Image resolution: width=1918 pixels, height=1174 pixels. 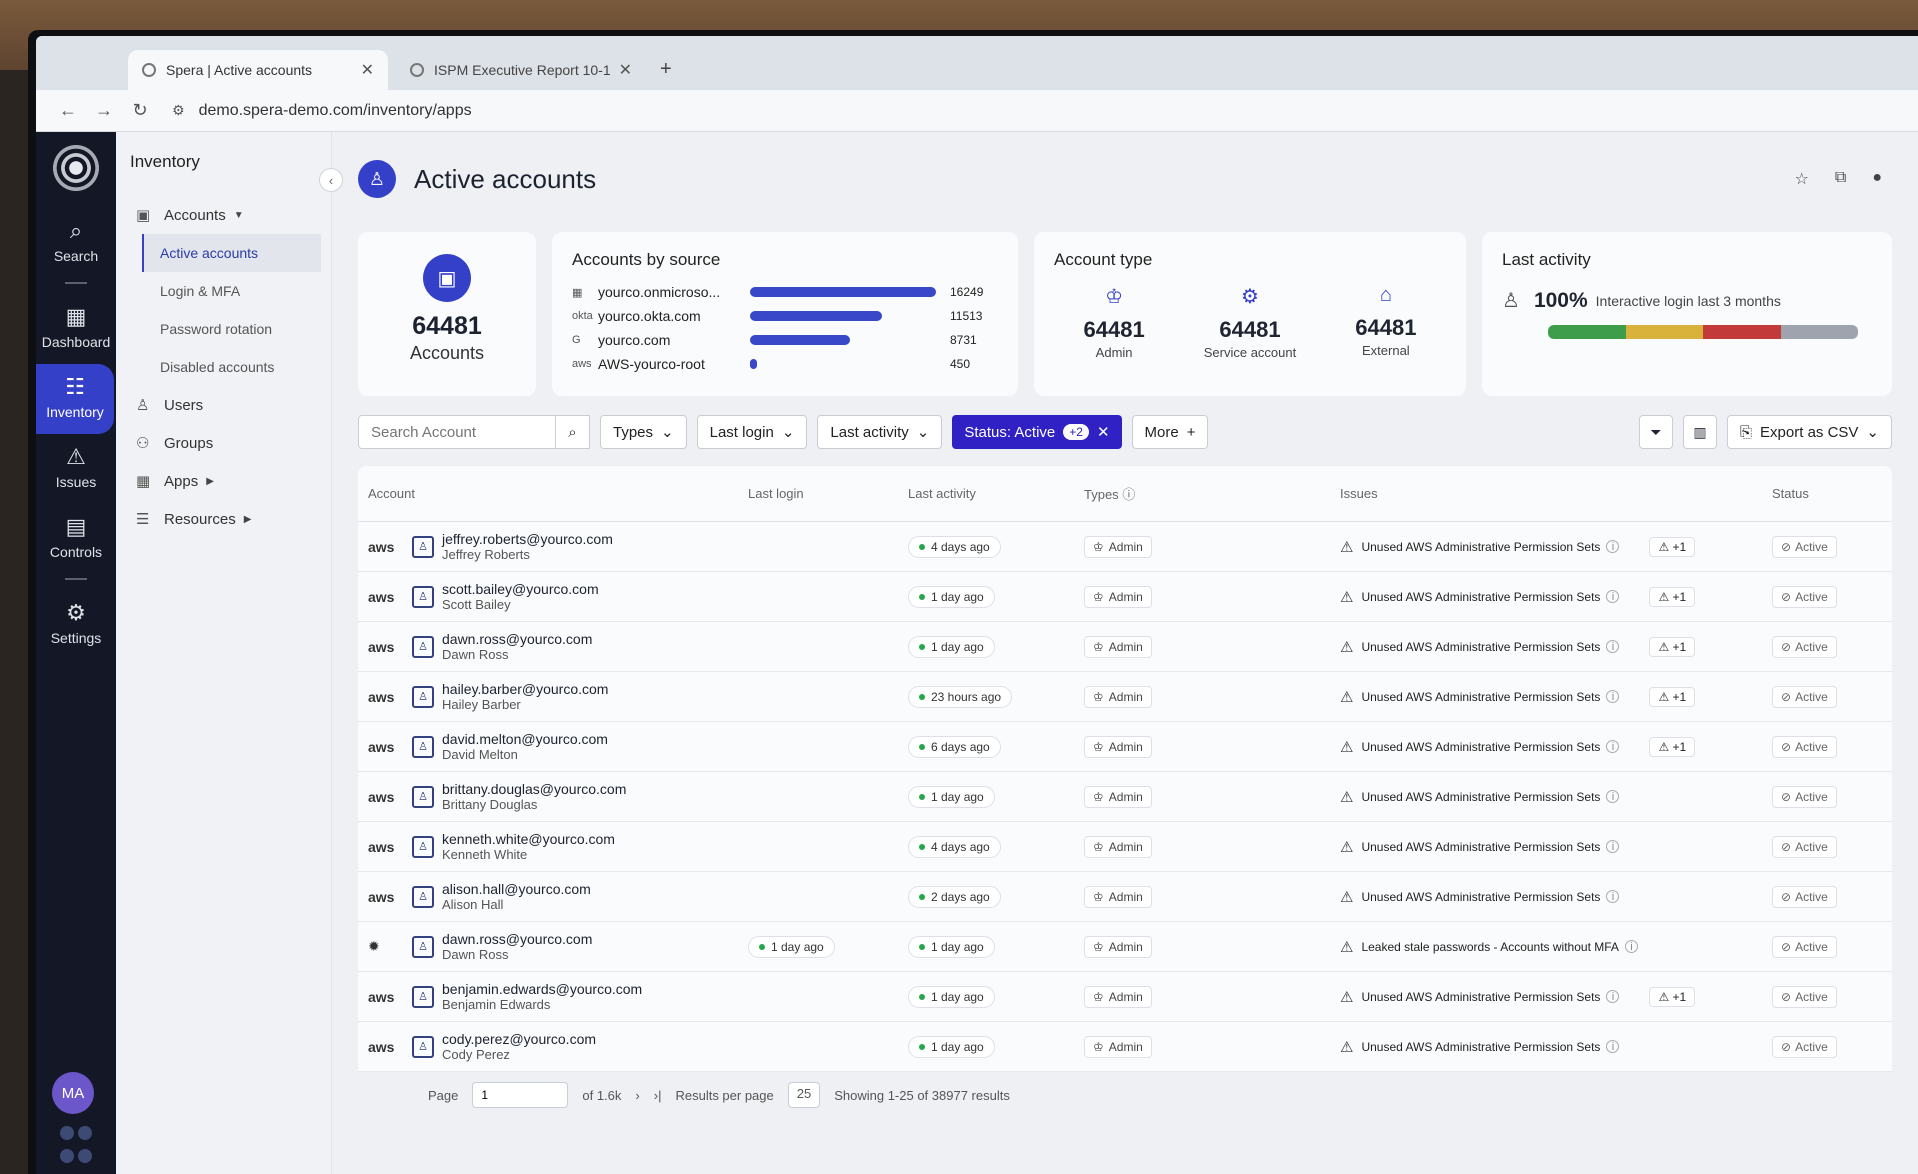 What do you see at coordinates (666, 69) in the screenshot?
I see `new-tab-icon: +` at bounding box center [666, 69].